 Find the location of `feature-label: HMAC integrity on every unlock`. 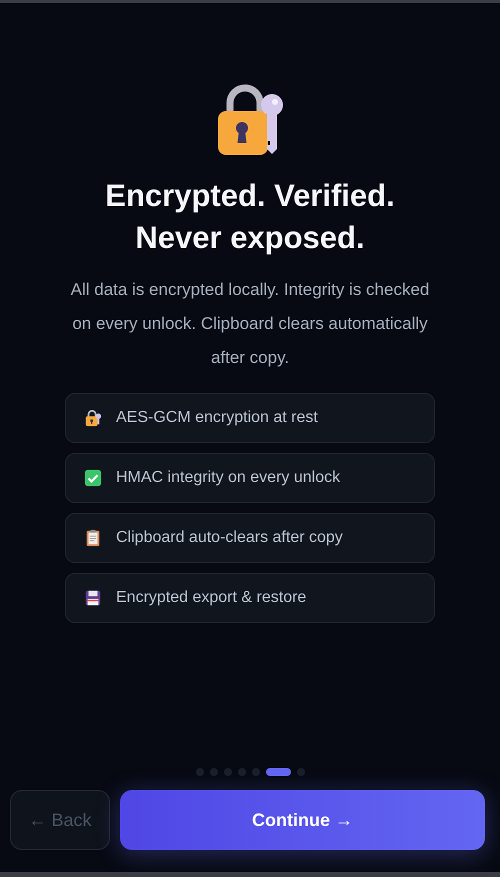

feature-label: HMAC integrity on every unlock is located at coordinates (228, 478).